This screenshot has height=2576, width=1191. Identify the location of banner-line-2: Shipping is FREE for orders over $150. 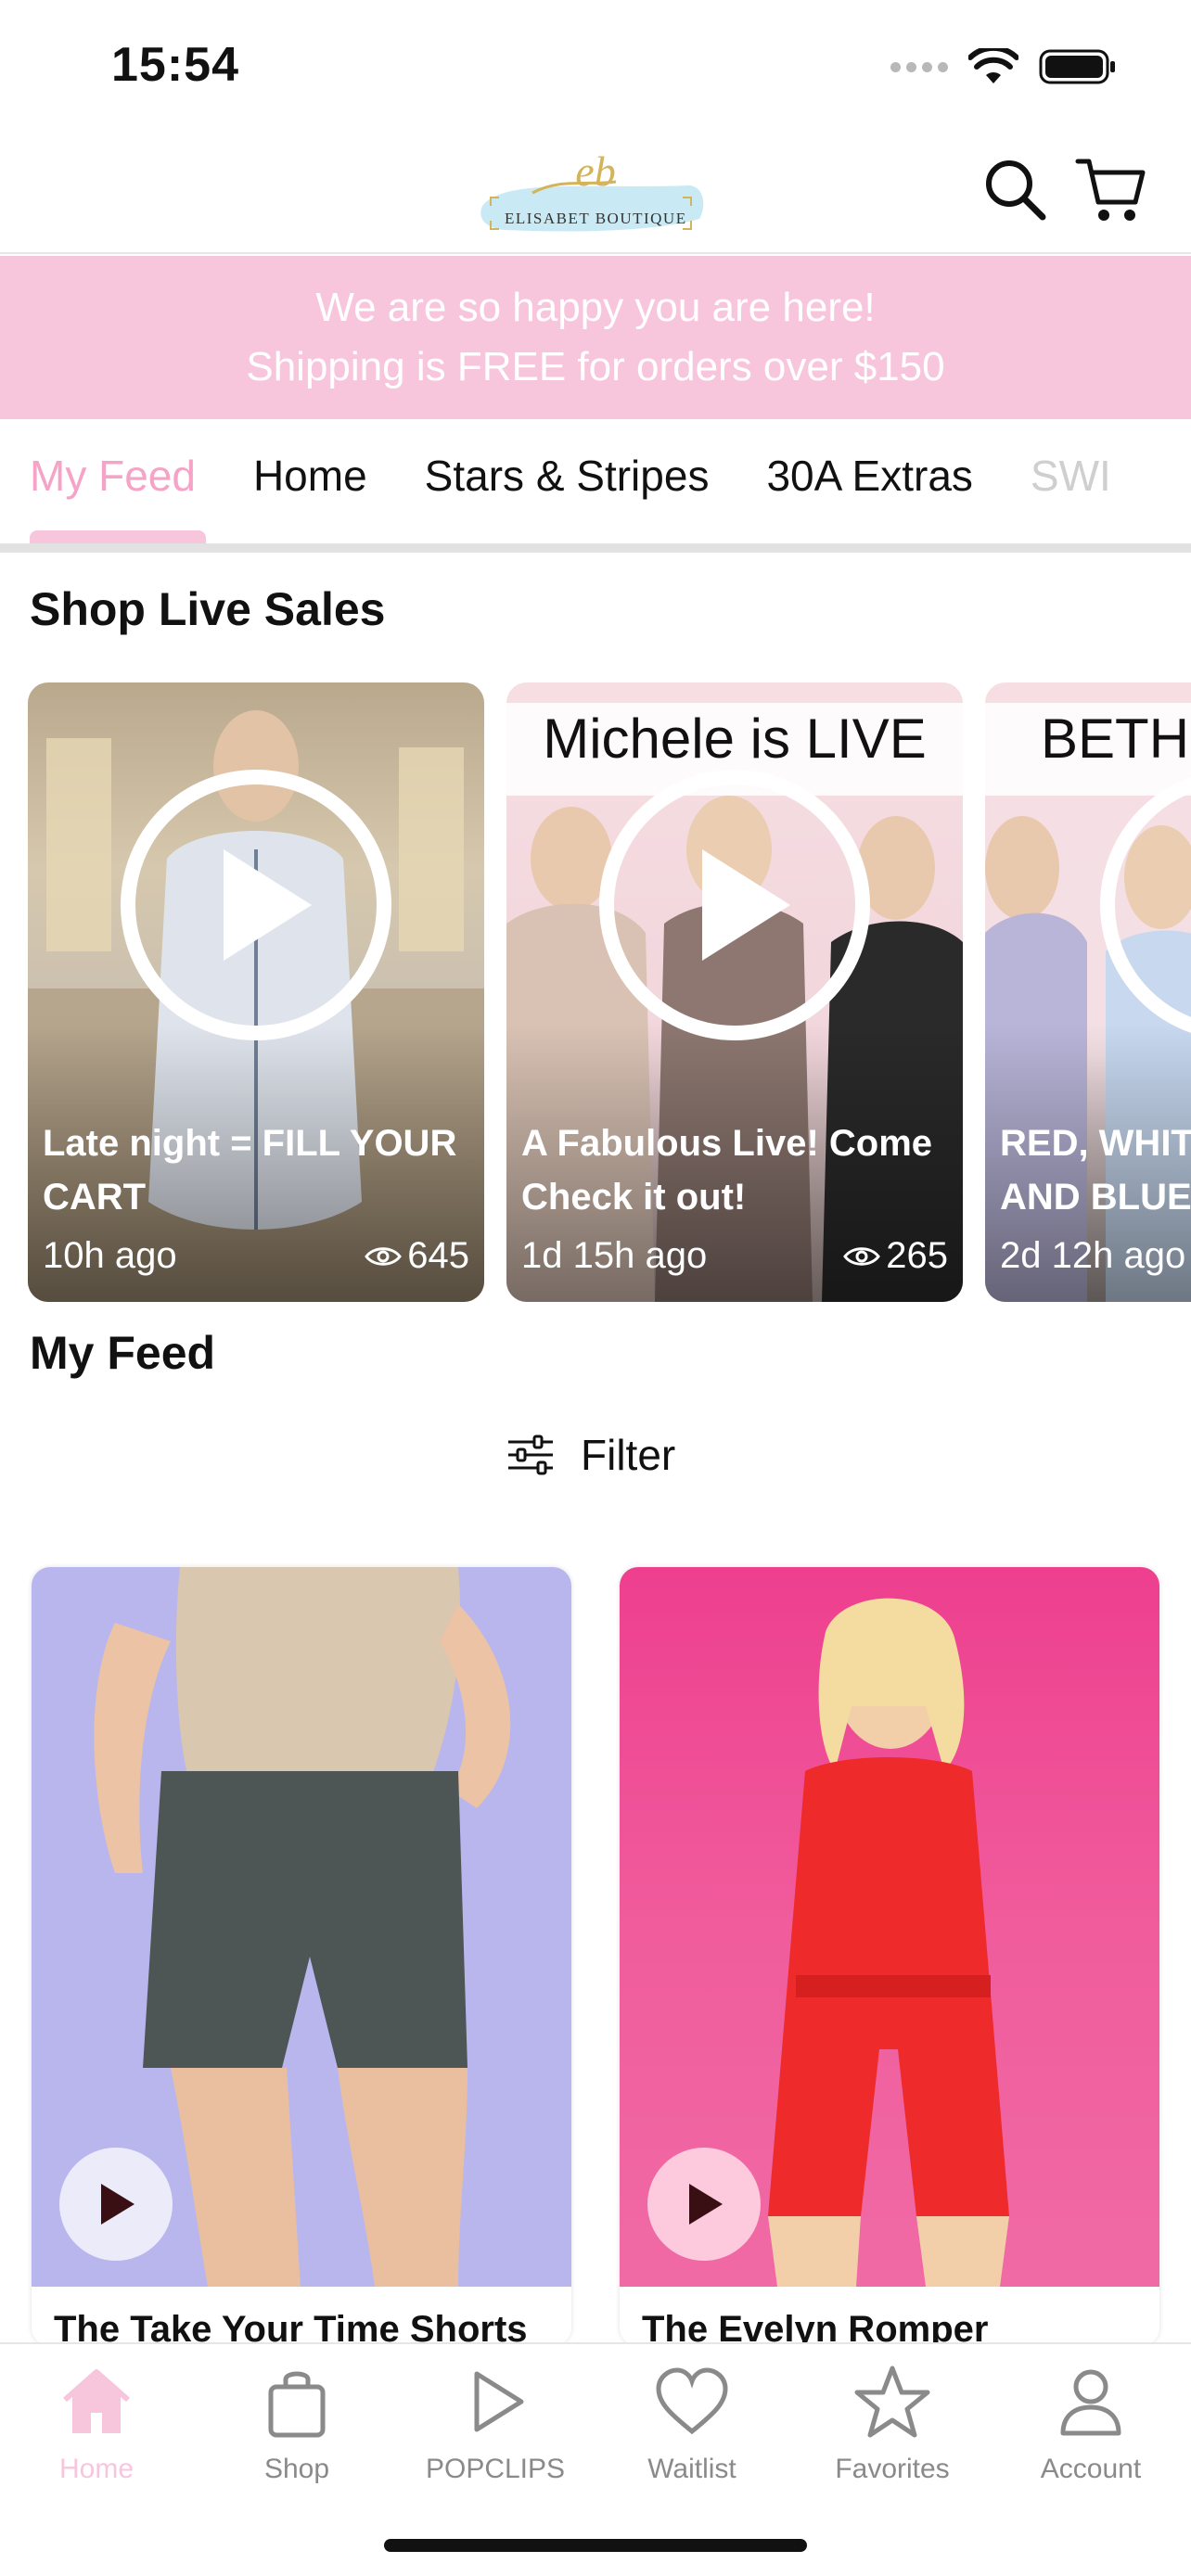
(595, 366).